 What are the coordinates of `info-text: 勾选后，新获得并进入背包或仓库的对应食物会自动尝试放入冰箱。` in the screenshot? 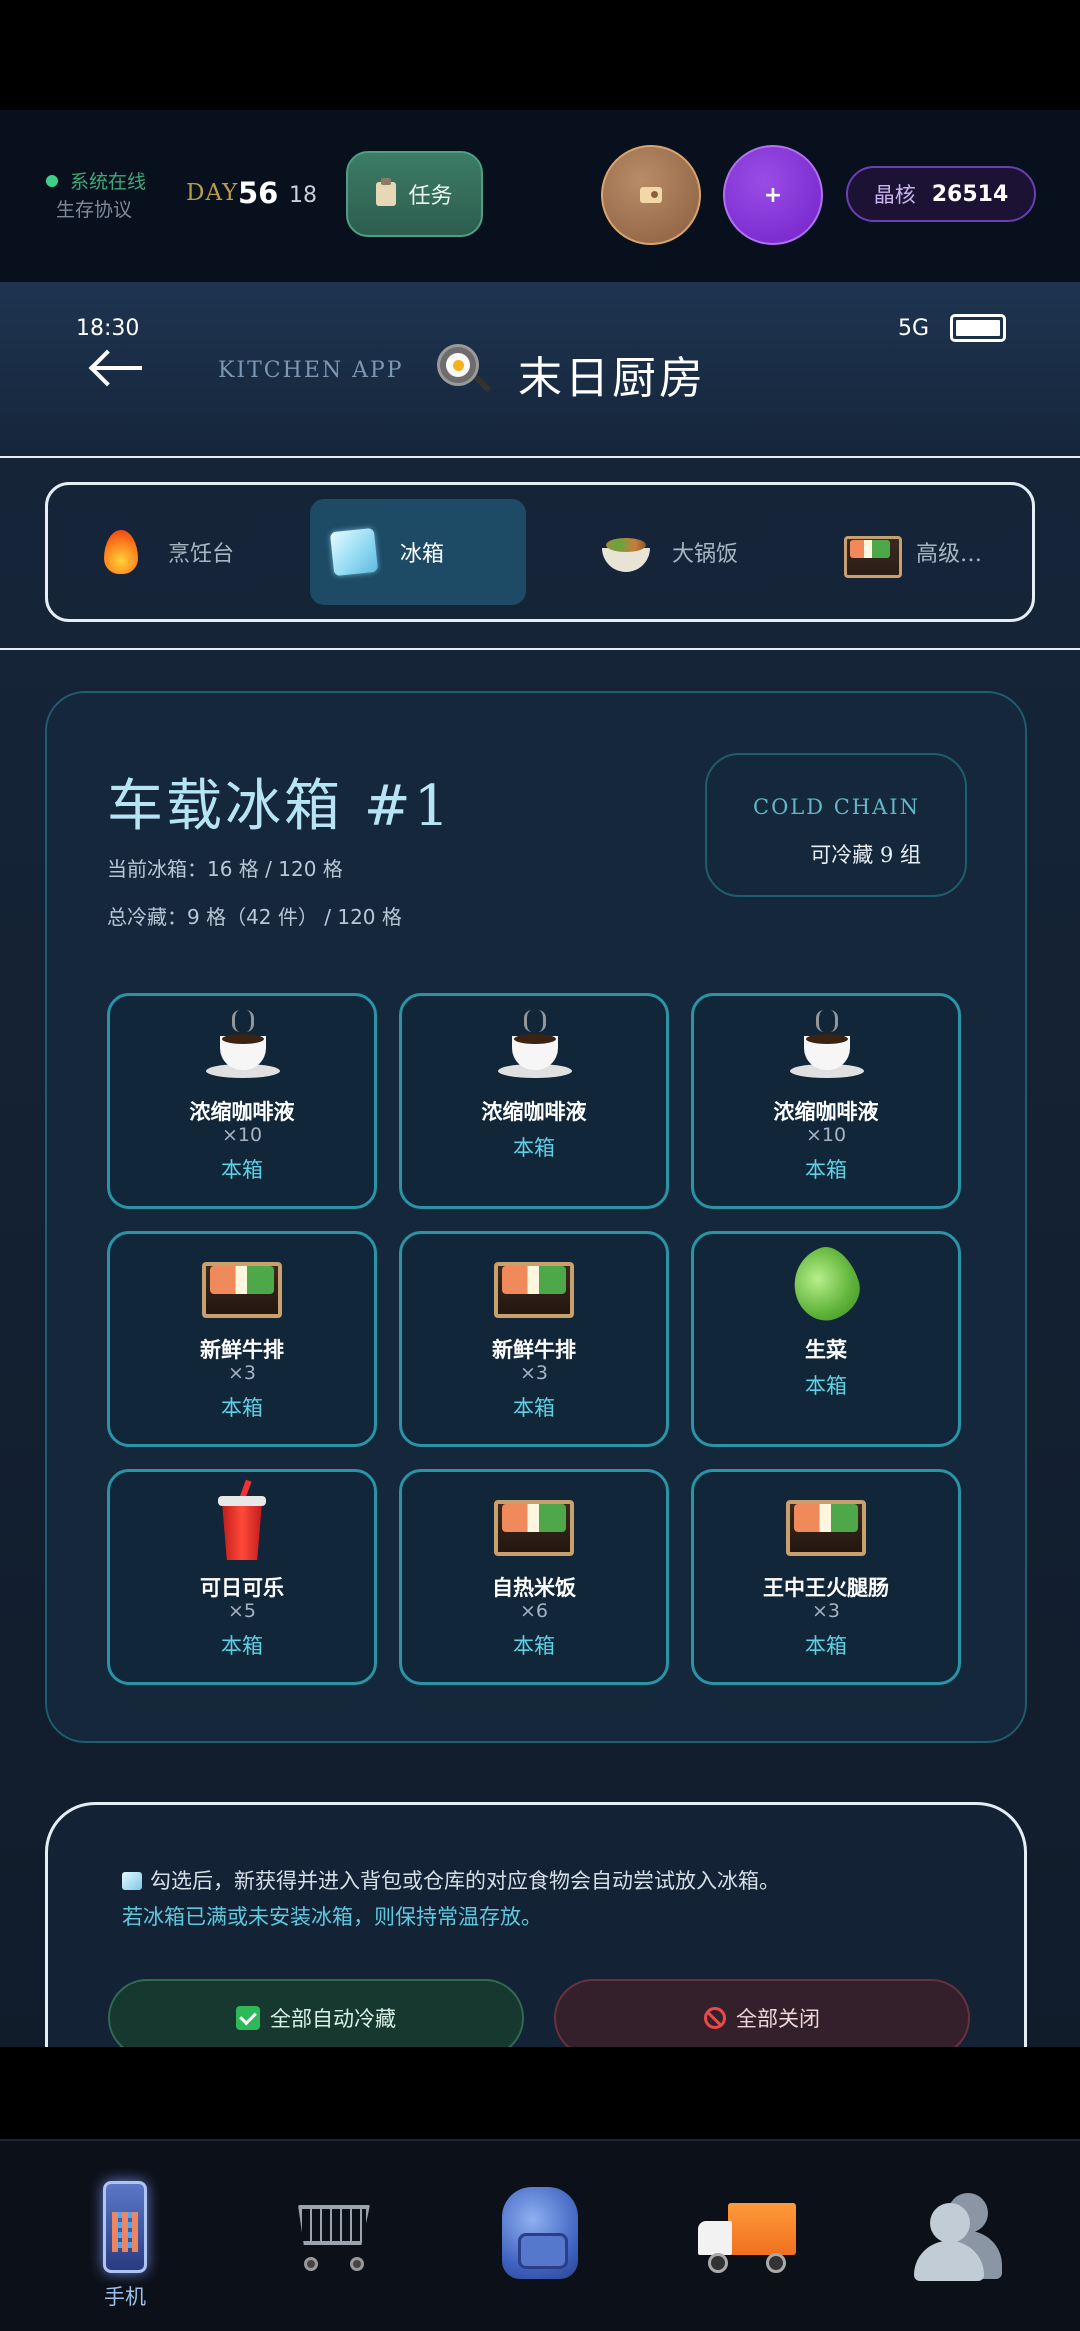 It's located at (465, 1881).